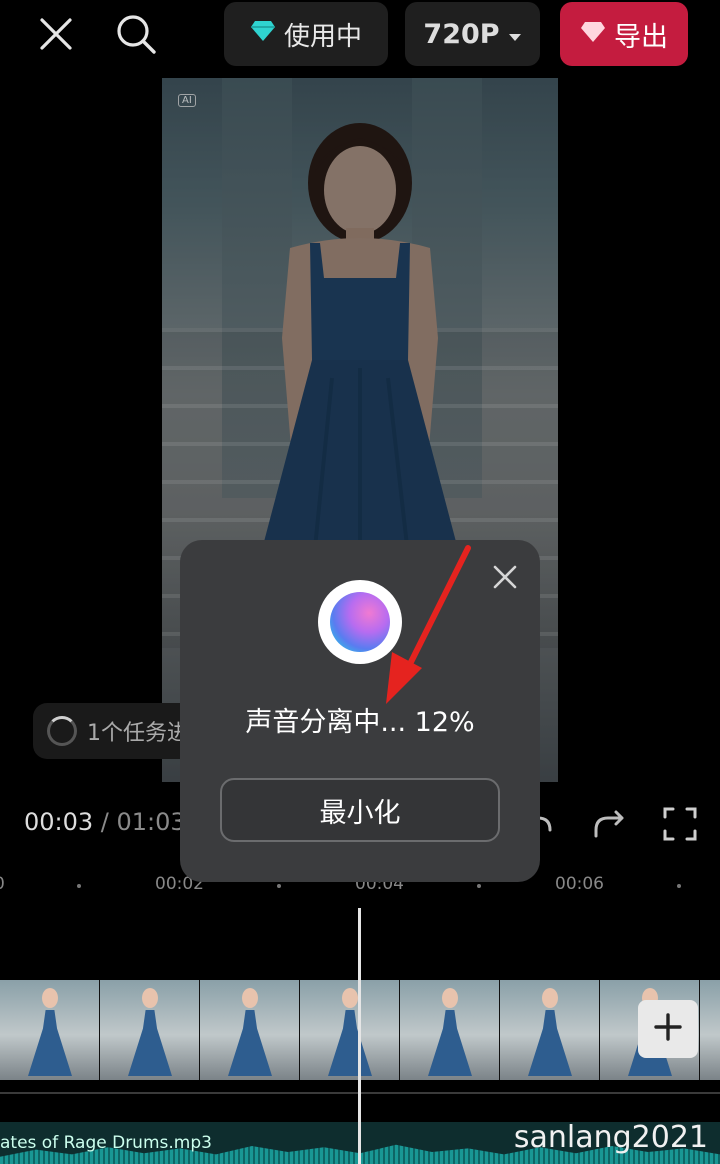 This screenshot has width=720, height=1164. Describe the element at coordinates (59, 822) in the screenshot. I see `current-time: 00:03` at that location.